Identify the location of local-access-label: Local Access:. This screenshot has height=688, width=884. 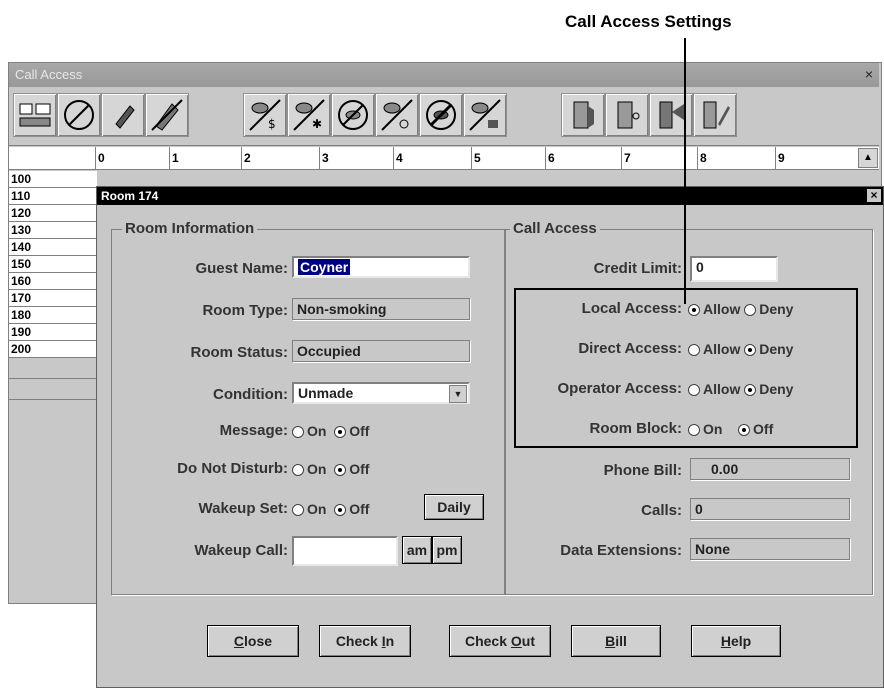
(631, 308).